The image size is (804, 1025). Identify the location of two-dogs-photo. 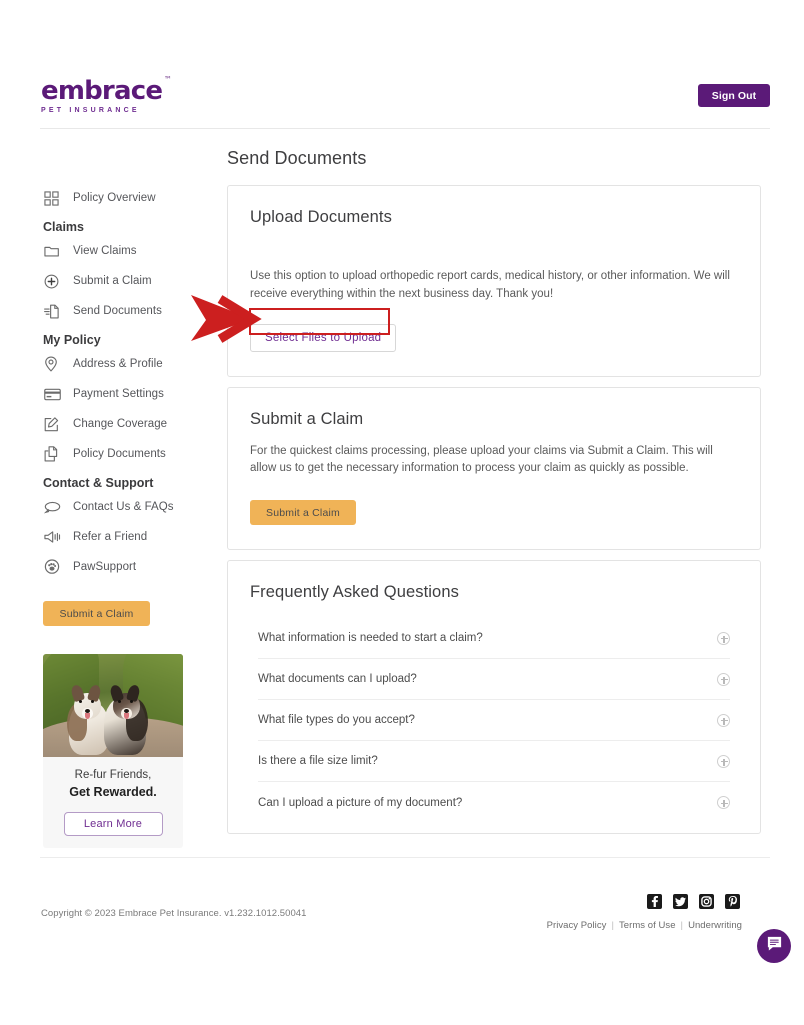
(113, 705).